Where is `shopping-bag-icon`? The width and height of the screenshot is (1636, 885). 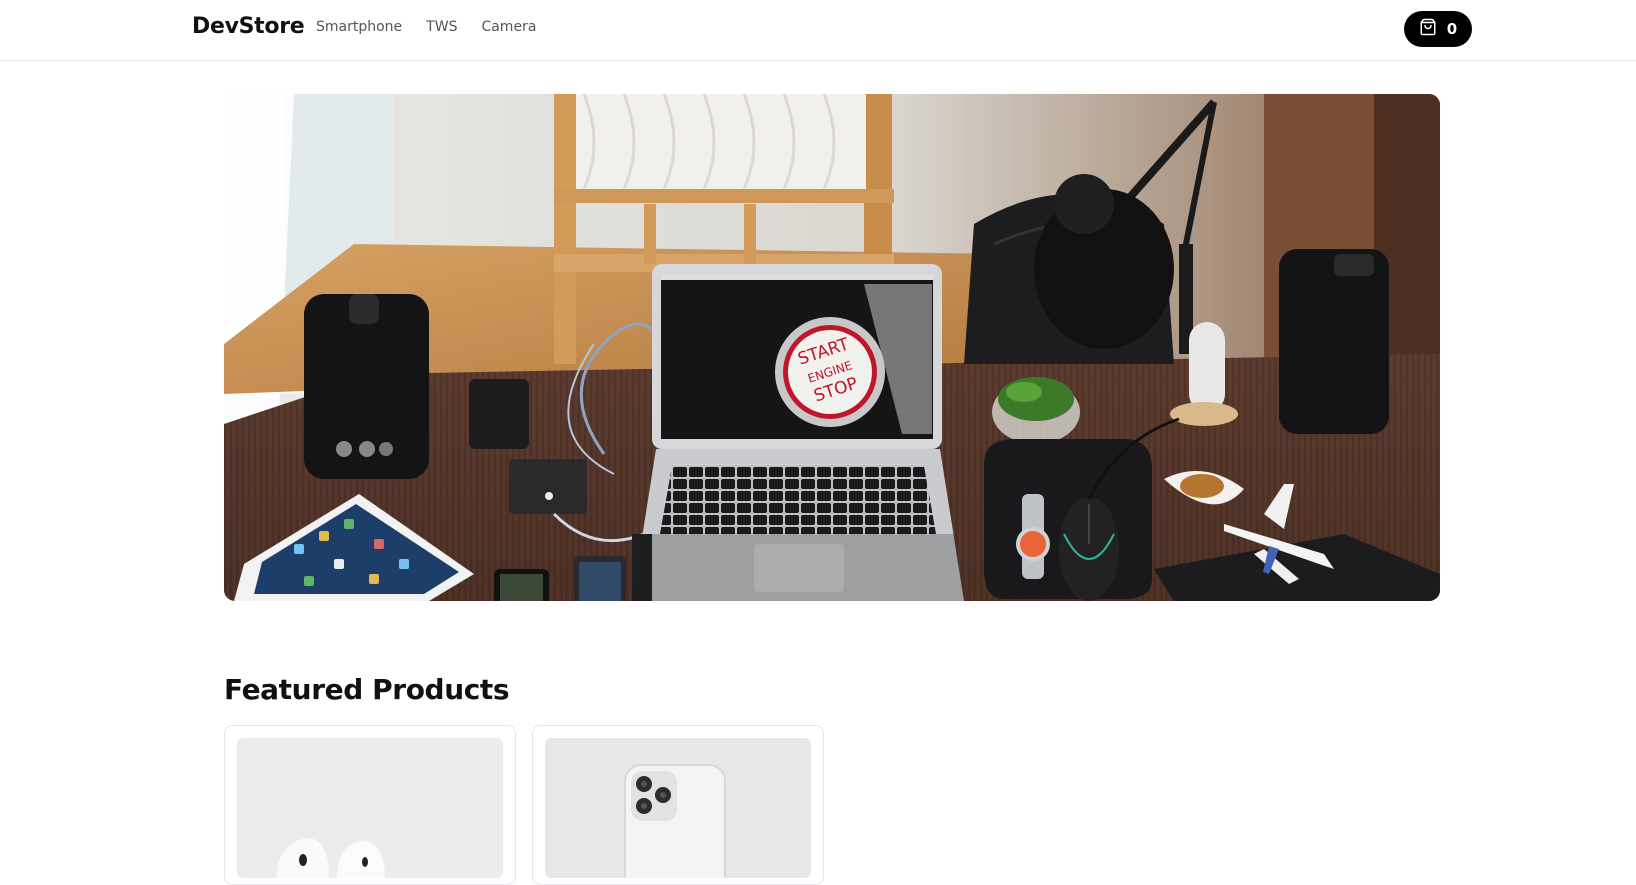 shopping-bag-icon is located at coordinates (1428, 29).